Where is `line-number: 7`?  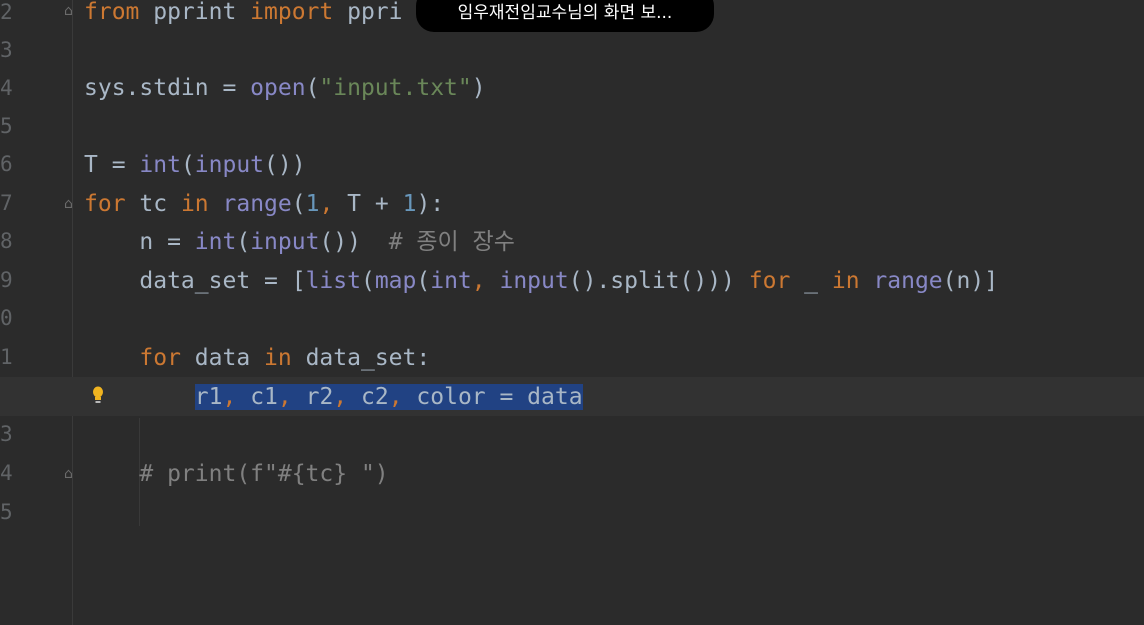
line-number: 7 is located at coordinates (6, 203).